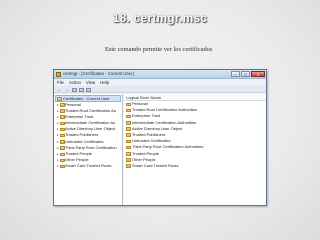 This screenshot has width=320, height=240. Describe the element at coordinates (235, 74) in the screenshot. I see `minimize-button: –` at that location.